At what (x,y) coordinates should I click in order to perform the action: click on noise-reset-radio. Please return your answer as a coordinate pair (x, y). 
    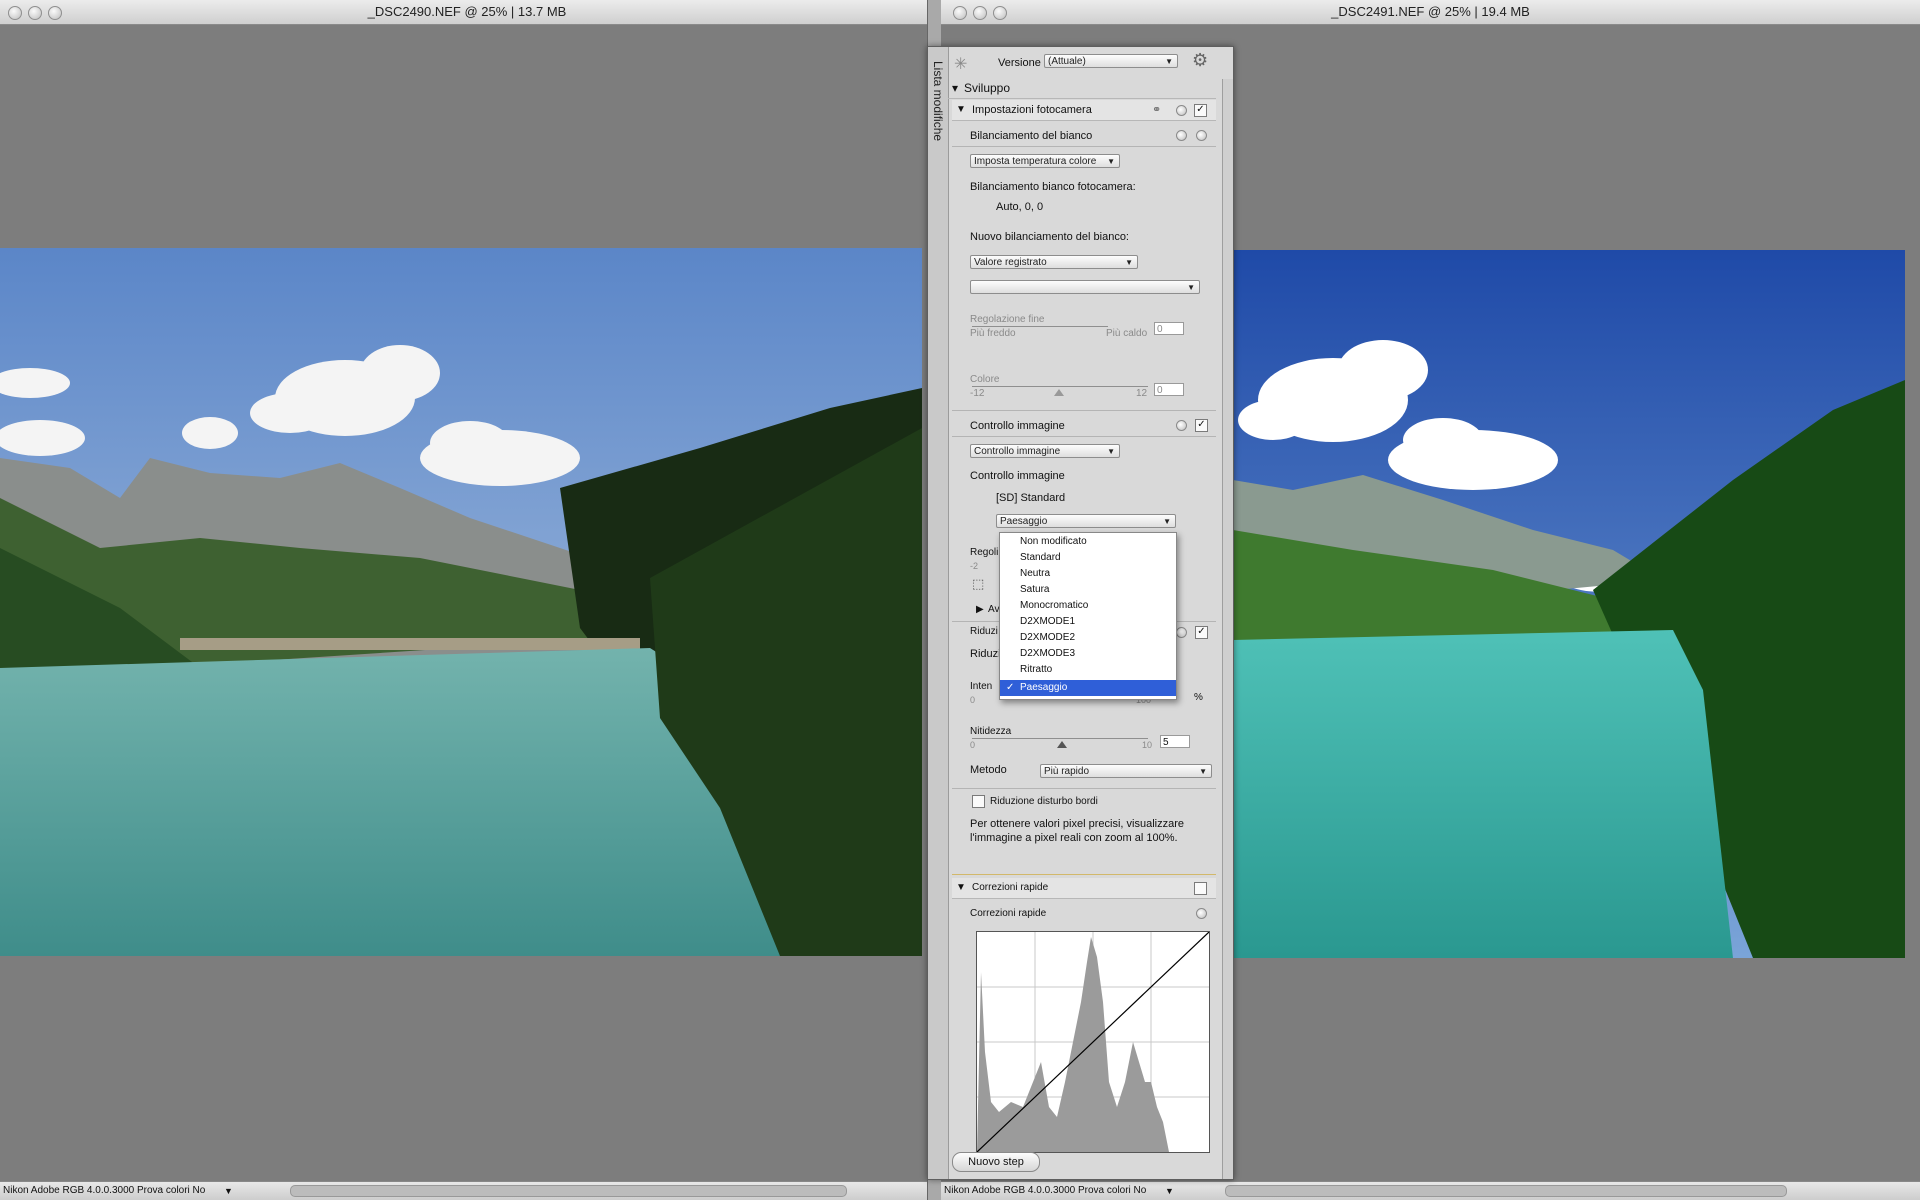
    Looking at the image, I should click on (1181, 632).